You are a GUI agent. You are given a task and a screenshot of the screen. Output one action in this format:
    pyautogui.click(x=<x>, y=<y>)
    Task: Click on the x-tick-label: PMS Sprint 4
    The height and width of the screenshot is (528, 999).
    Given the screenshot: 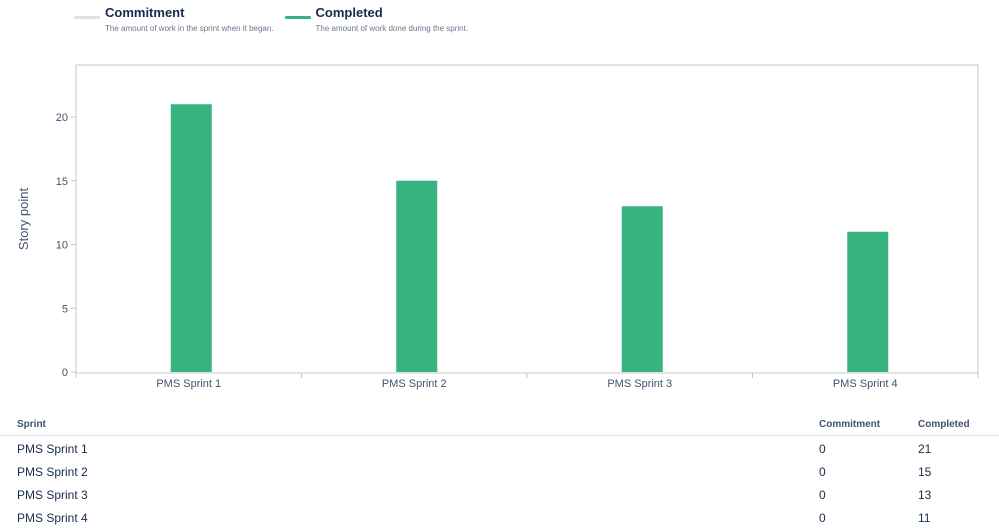 What is the action you would take?
    pyautogui.click(x=865, y=384)
    